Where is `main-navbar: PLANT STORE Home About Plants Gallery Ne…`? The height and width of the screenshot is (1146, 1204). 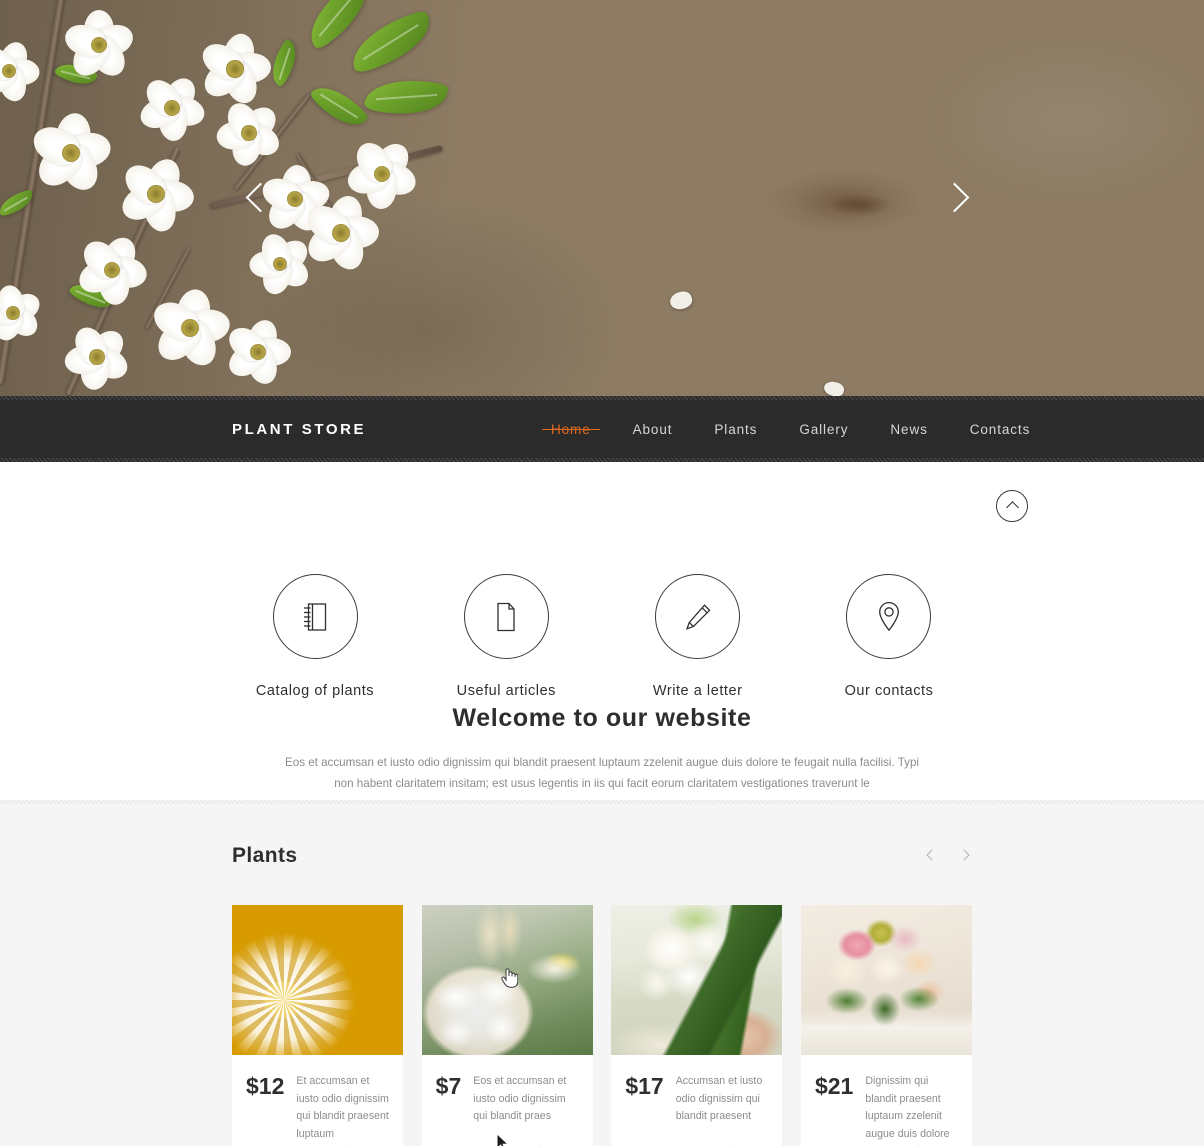 main-navbar: PLANT STORE Home About Plants Gallery Ne… is located at coordinates (602, 429).